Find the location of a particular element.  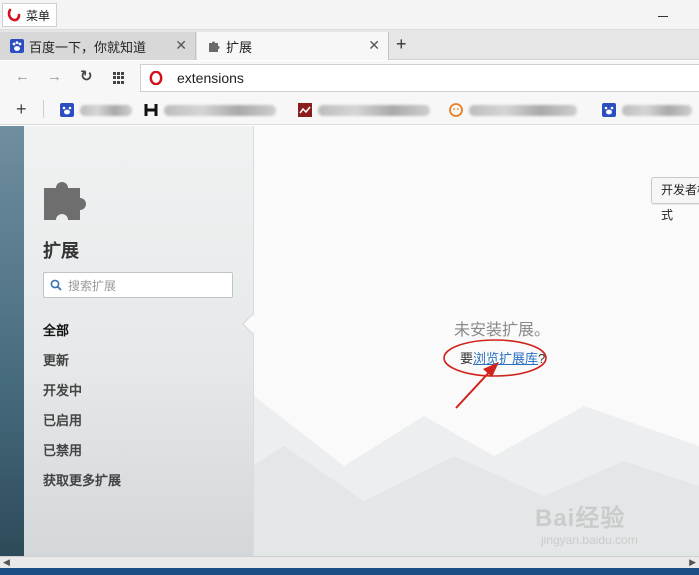

title-bar: 菜单 is located at coordinates (349, 15).